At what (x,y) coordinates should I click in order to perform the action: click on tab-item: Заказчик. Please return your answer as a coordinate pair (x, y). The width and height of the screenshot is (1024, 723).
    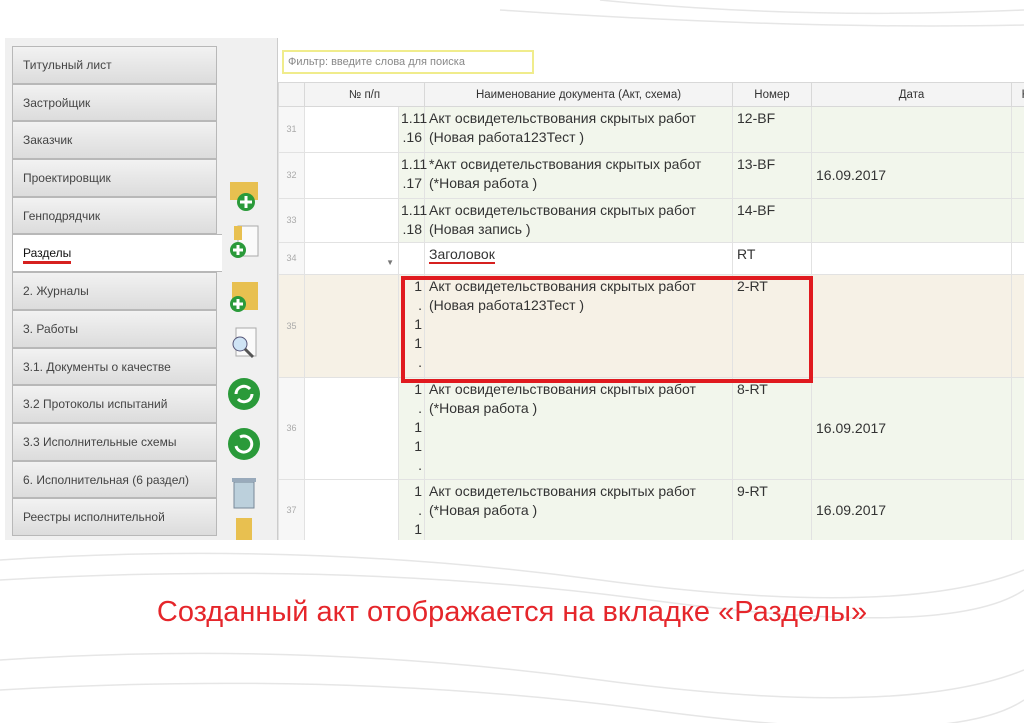
    Looking at the image, I should click on (114, 140).